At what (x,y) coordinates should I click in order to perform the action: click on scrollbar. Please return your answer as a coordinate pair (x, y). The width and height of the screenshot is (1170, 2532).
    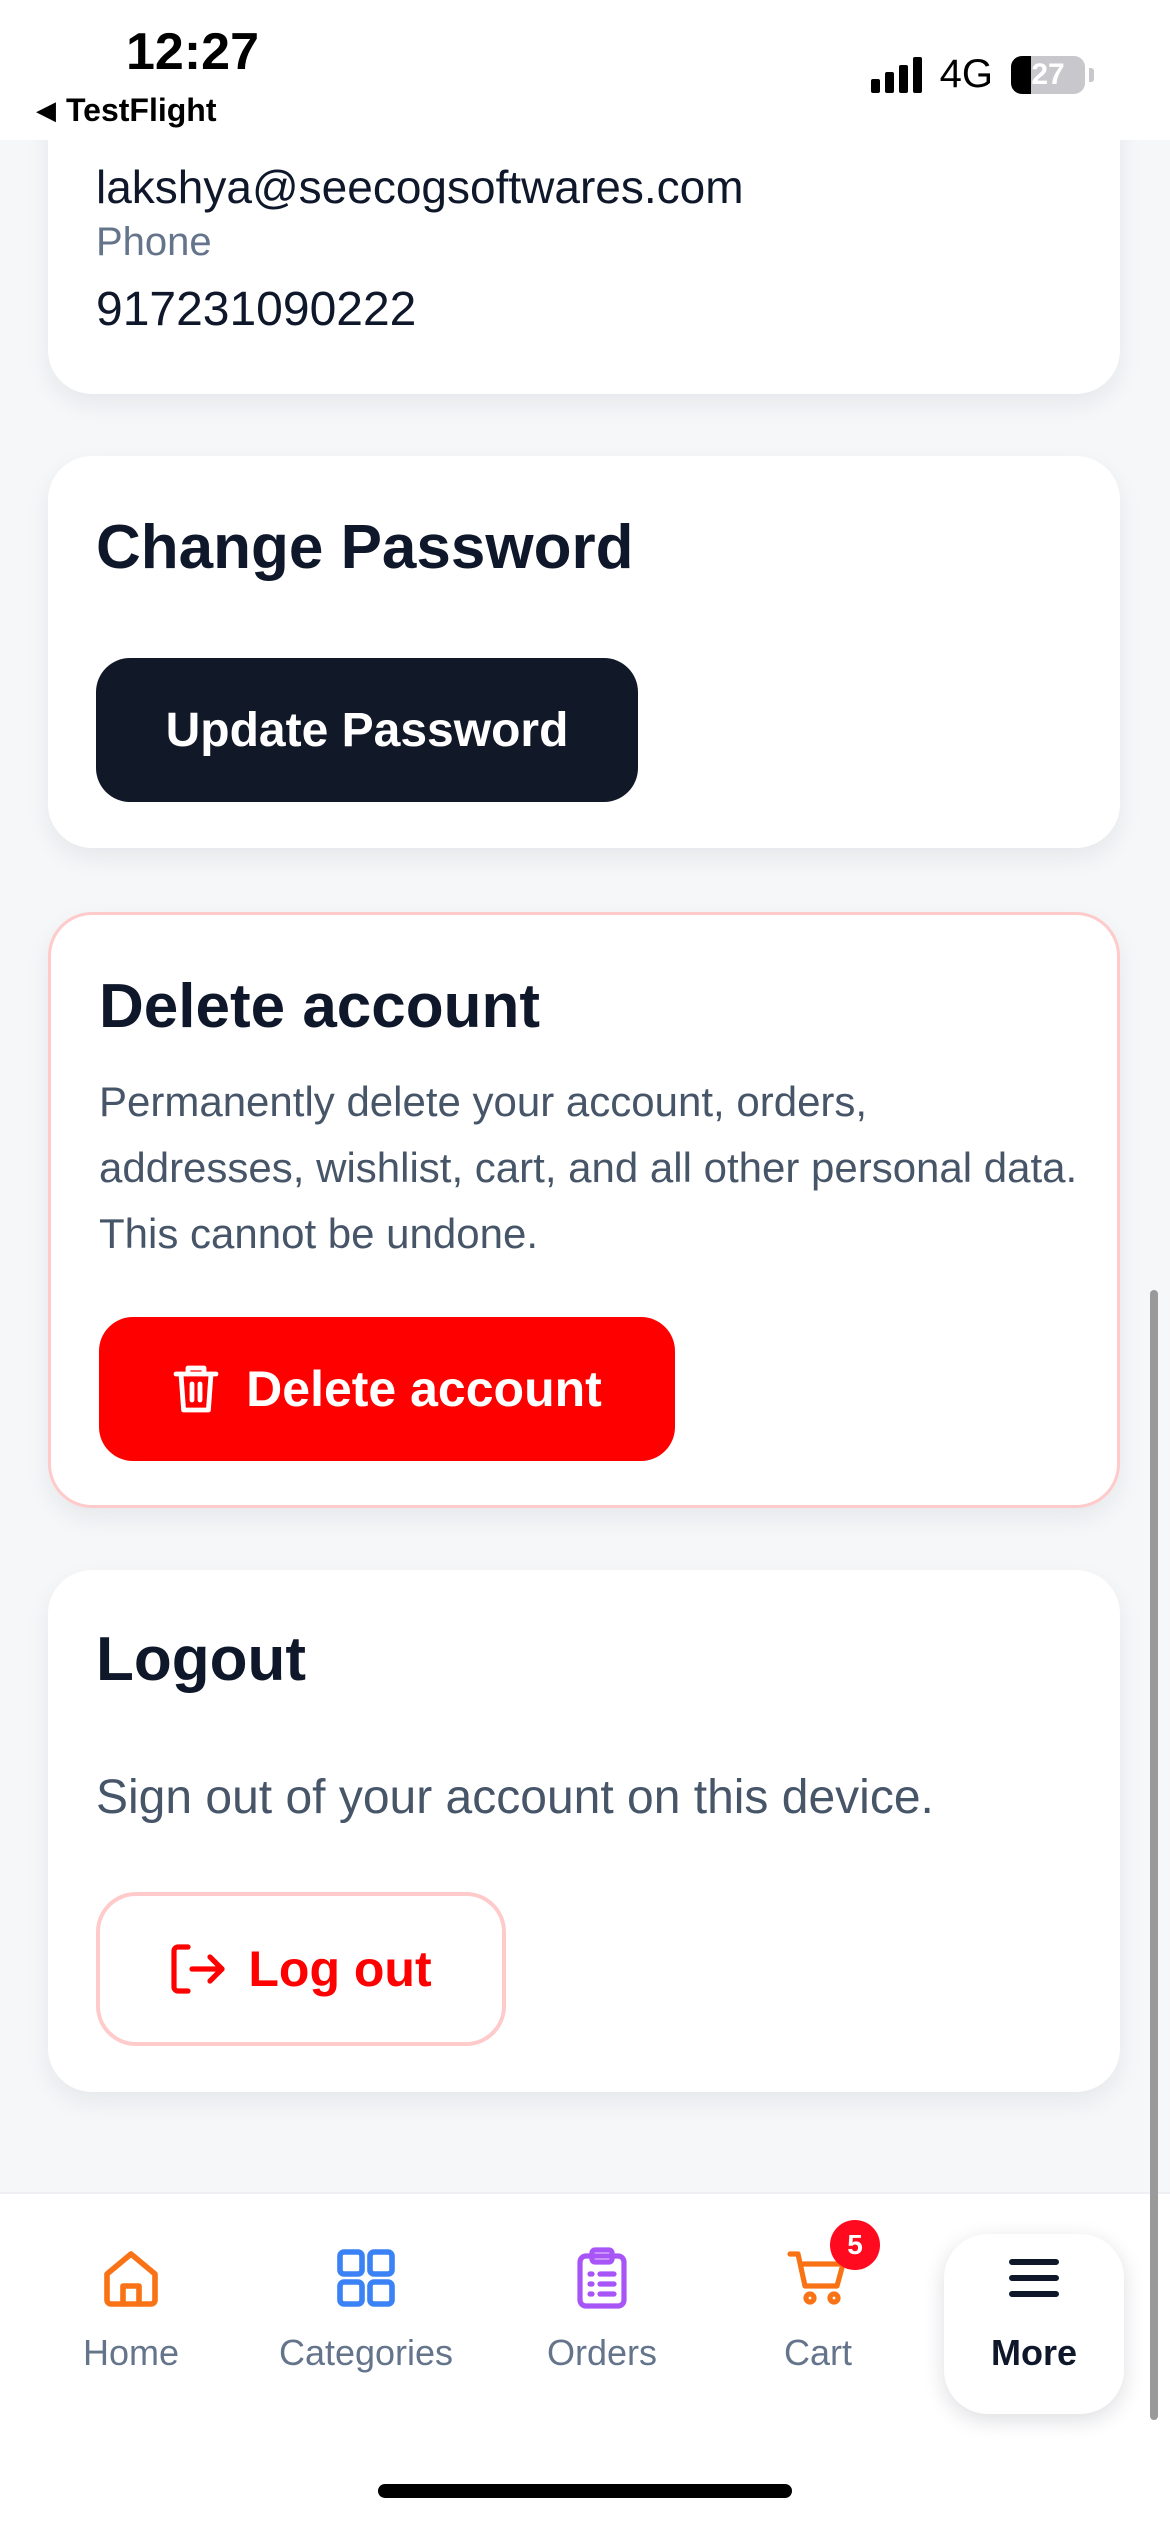
    Looking at the image, I should click on (1154, 1855).